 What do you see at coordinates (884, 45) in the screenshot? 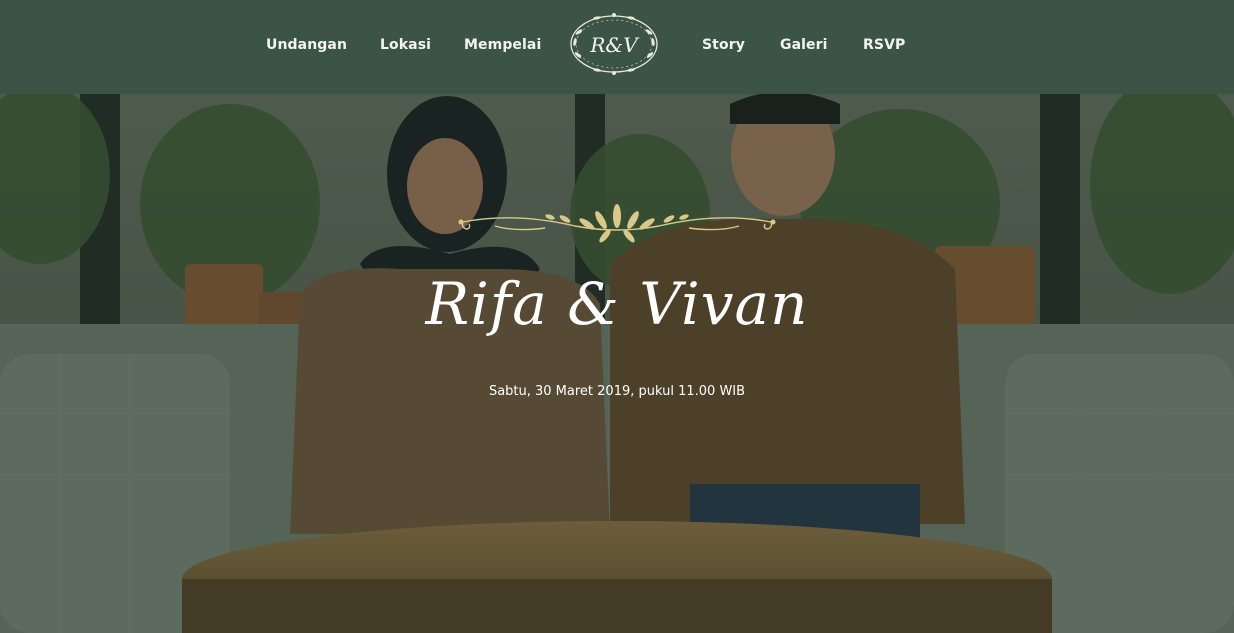
I see `nav-rsvp: RSVP` at bounding box center [884, 45].